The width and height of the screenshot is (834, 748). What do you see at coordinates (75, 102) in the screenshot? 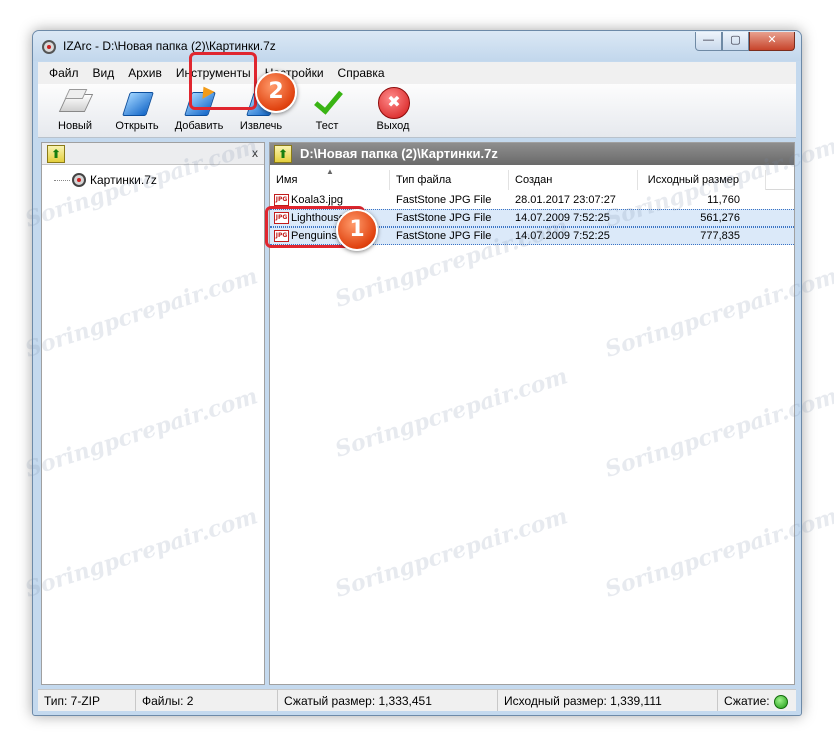
I see `new-archive-icon` at bounding box center [75, 102].